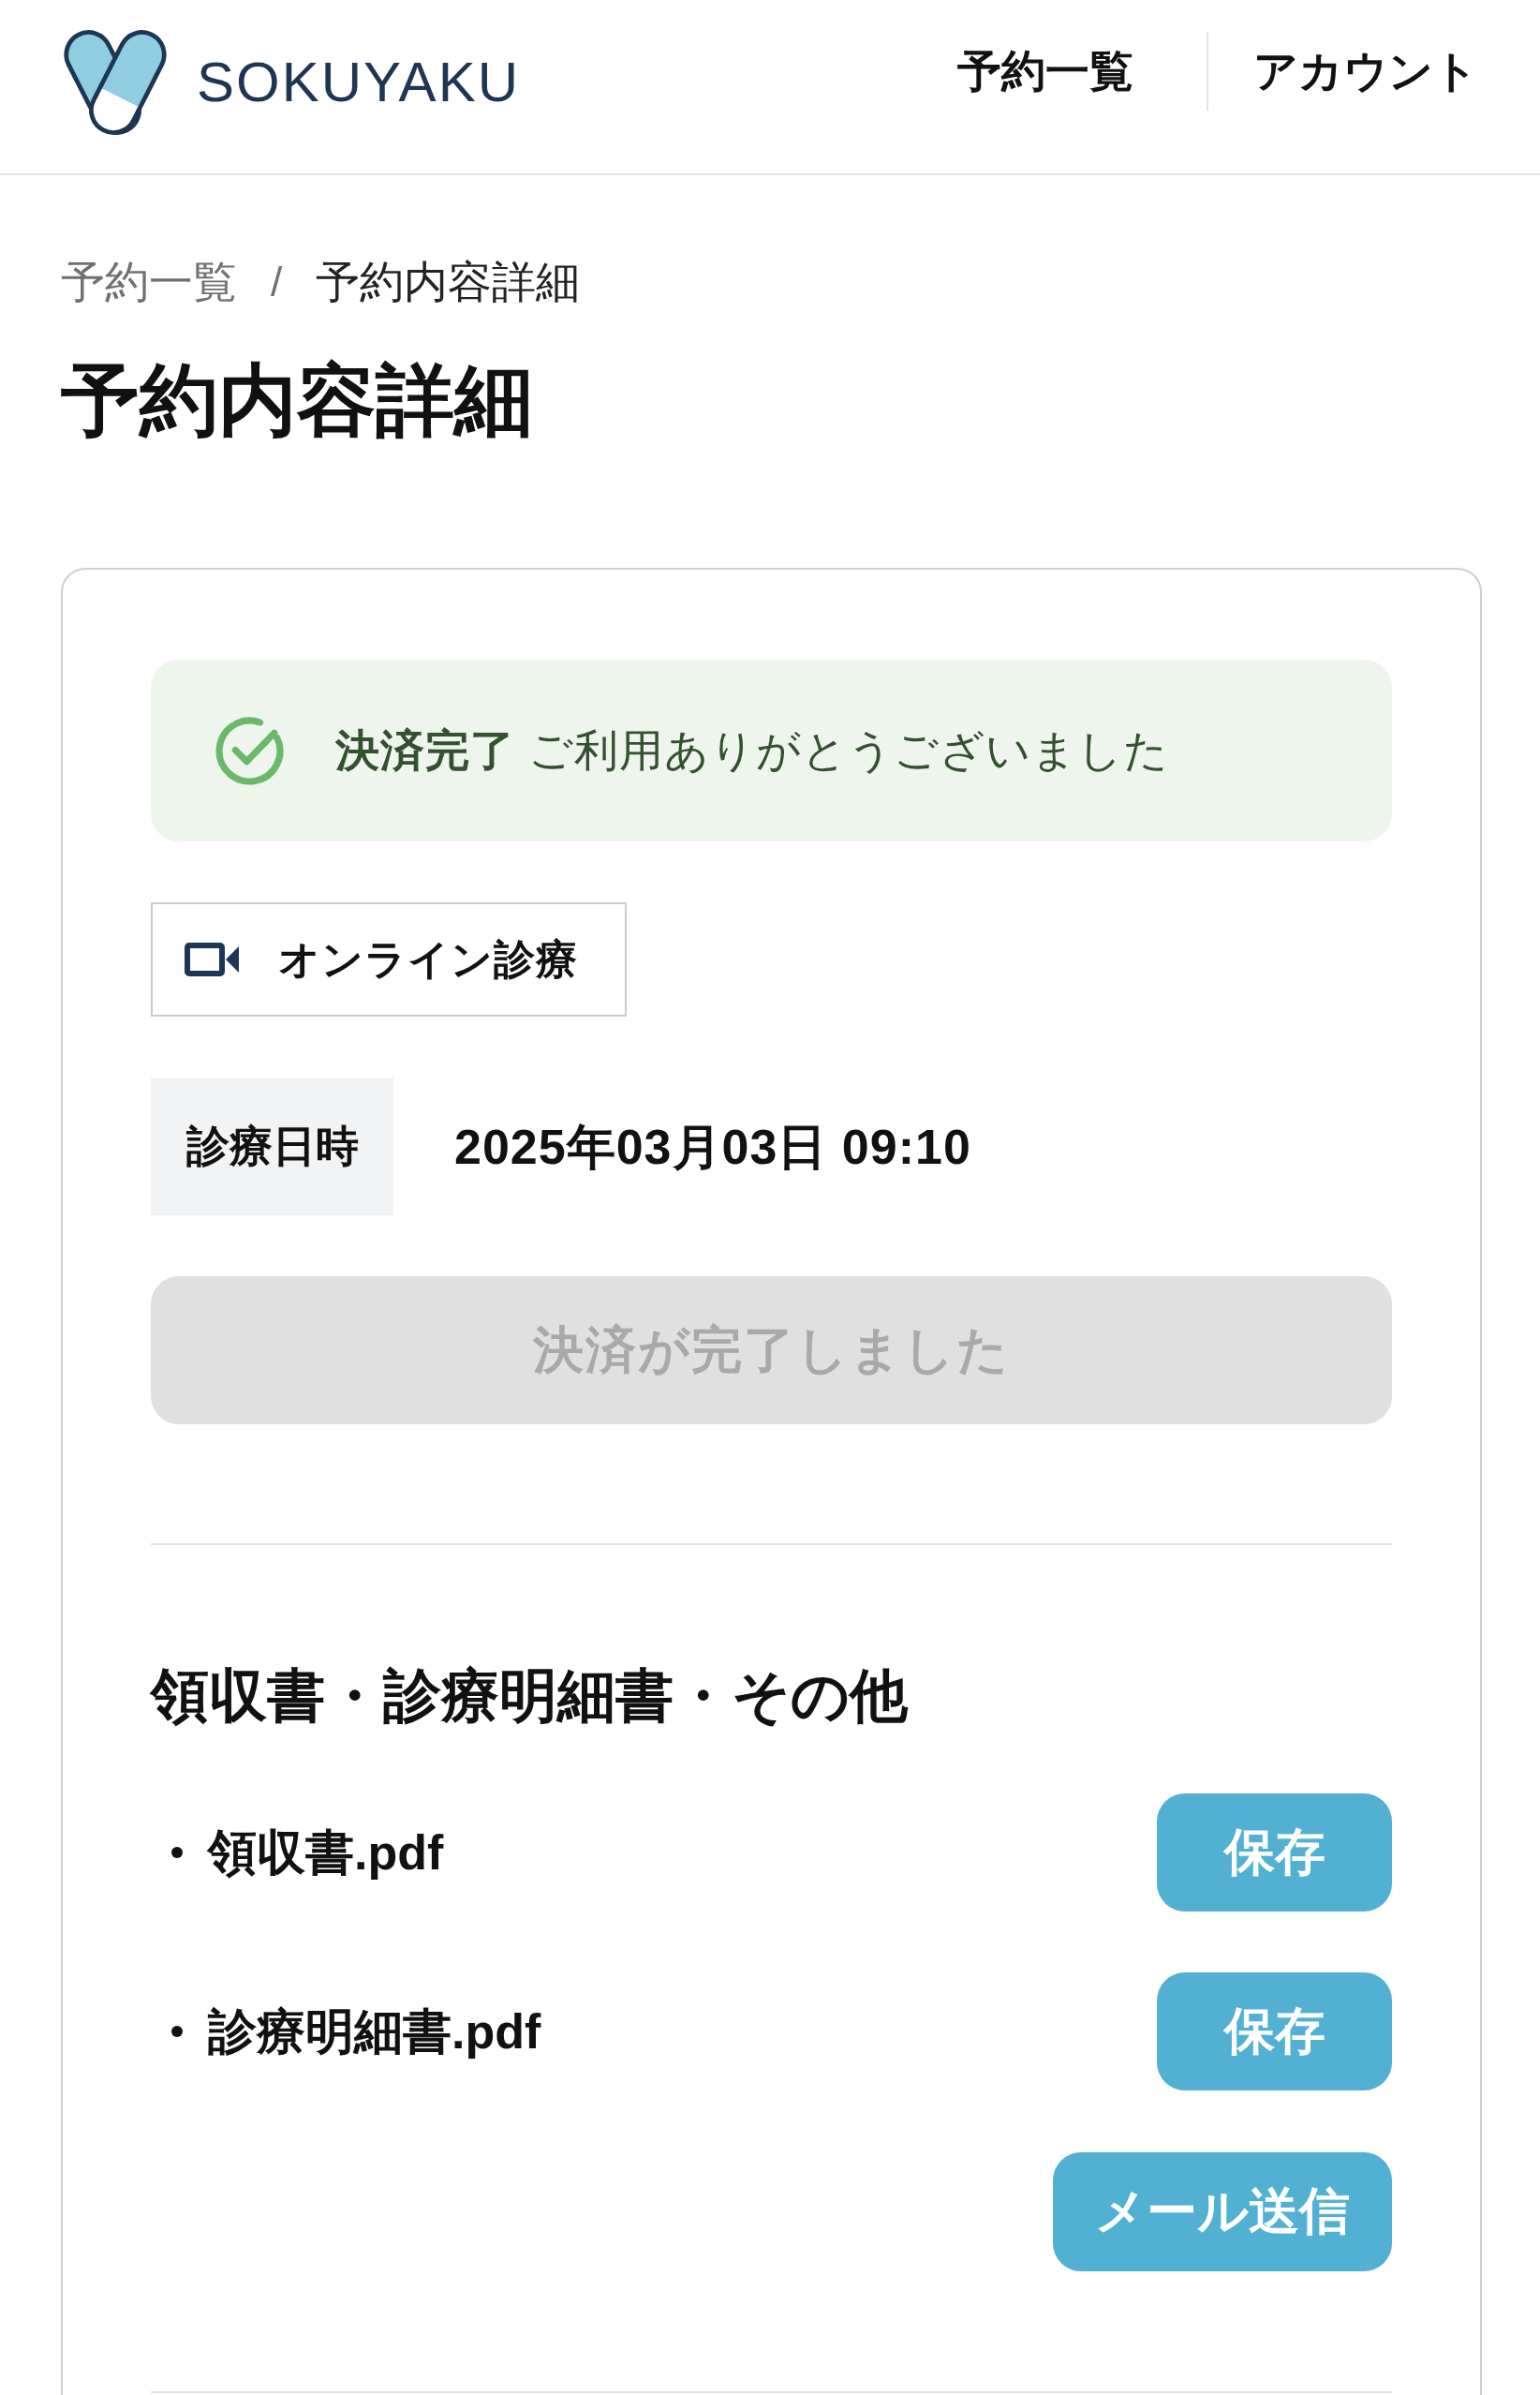  What do you see at coordinates (297, 400) in the screenshot?
I see `page-title: 予約内容詳細` at bounding box center [297, 400].